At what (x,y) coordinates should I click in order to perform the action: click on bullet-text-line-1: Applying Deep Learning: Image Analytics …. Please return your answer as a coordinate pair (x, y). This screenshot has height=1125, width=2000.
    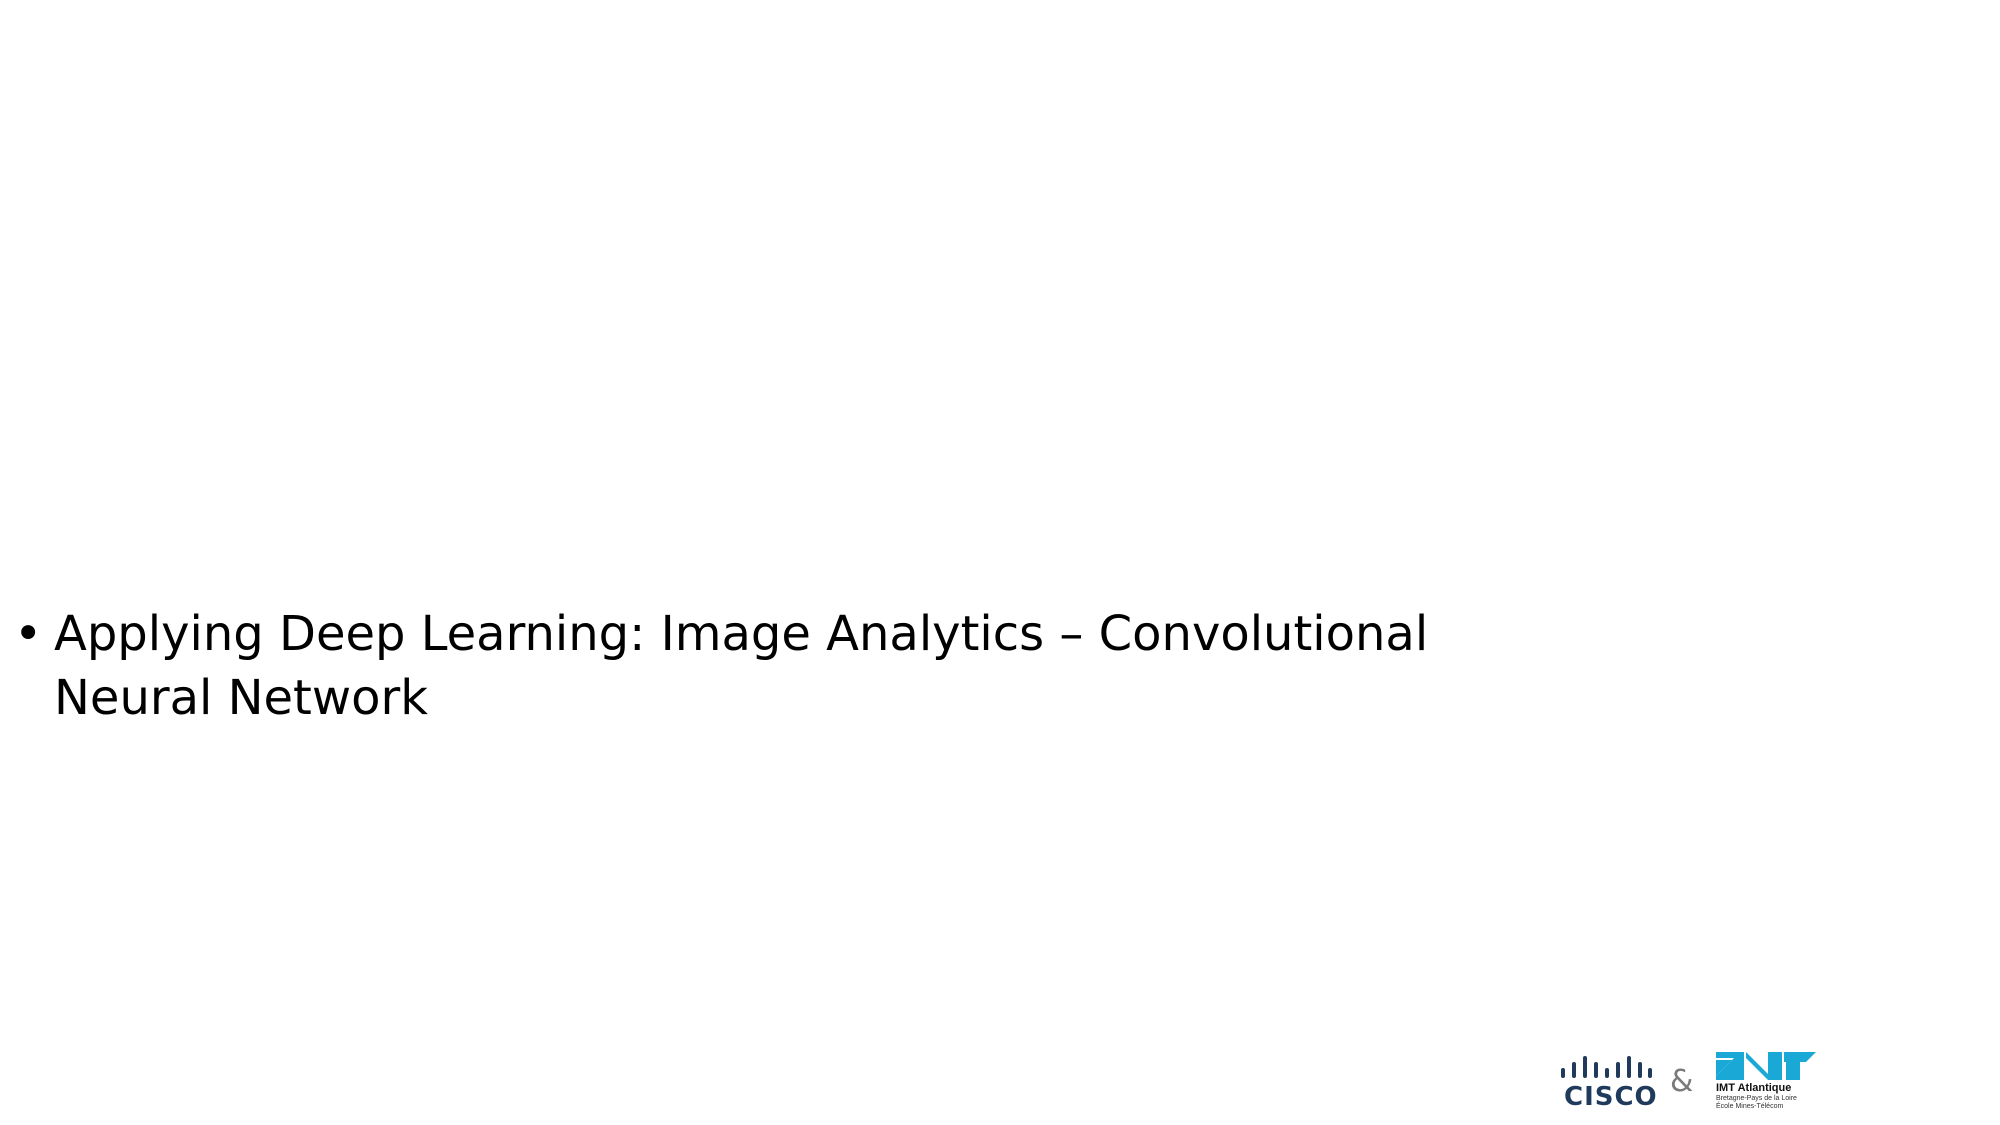
    Looking at the image, I should click on (741, 634).